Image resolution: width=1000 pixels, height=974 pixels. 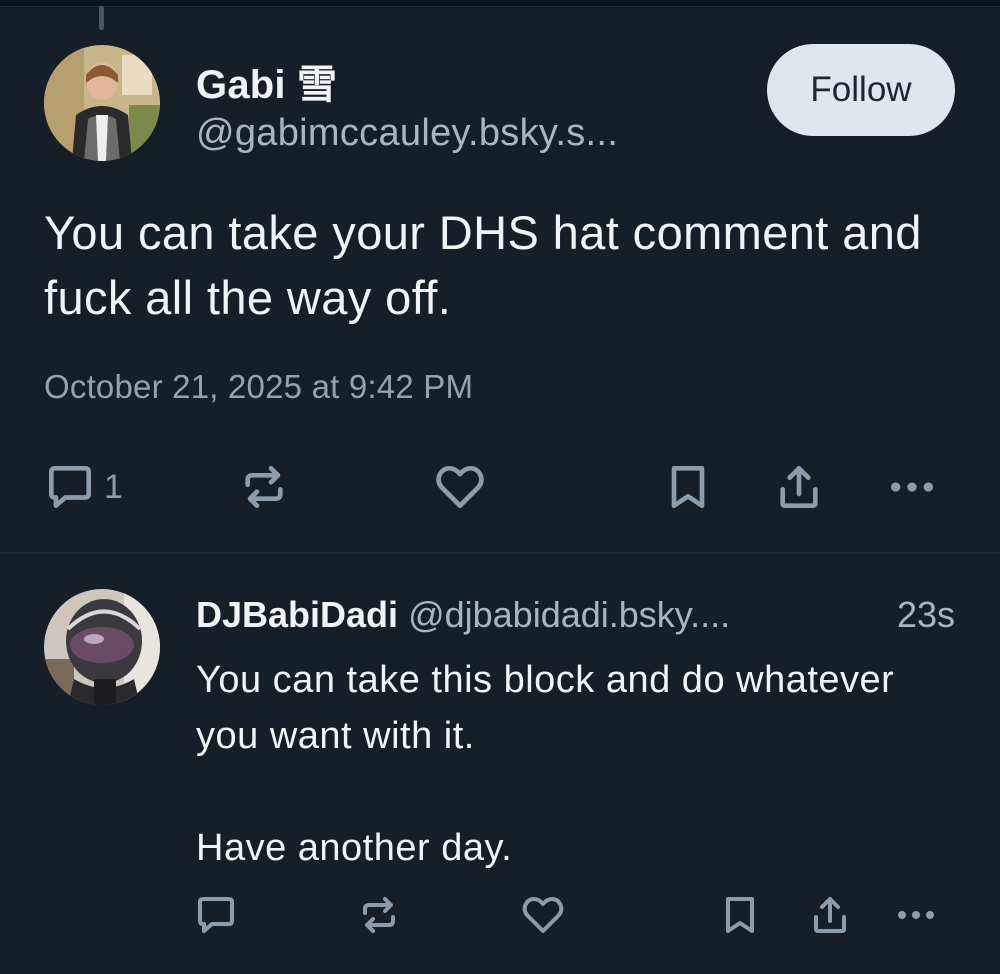 I want to click on follow-button: Follow, so click(x=861, y=90).